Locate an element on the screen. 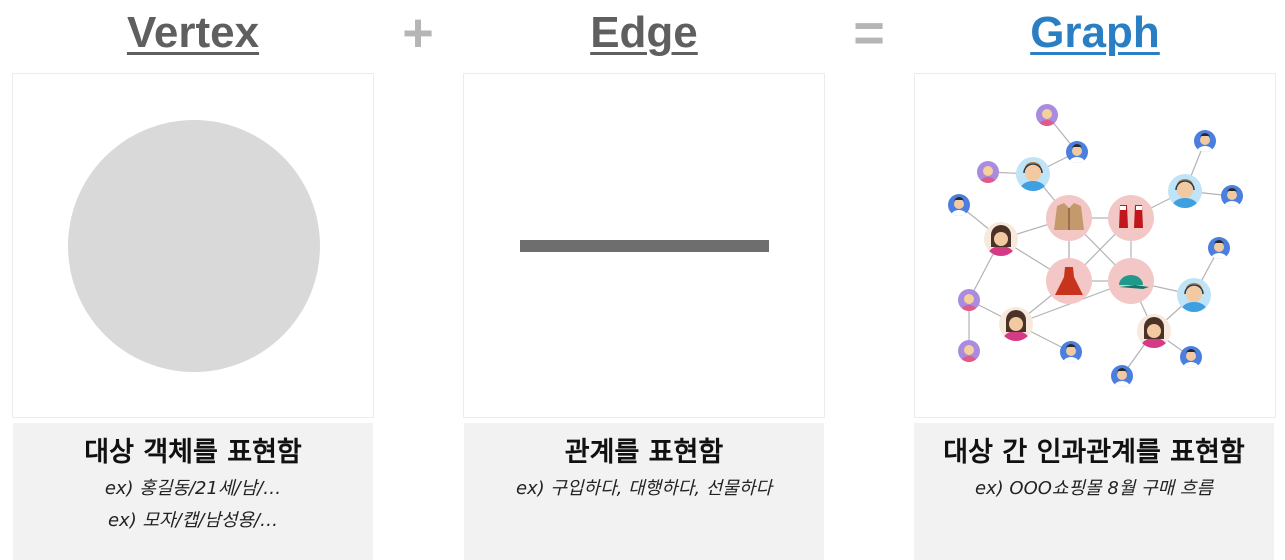 This screenshot has height=560, width=1285. edge-heading: Edge is located at coordinates (644, 32).